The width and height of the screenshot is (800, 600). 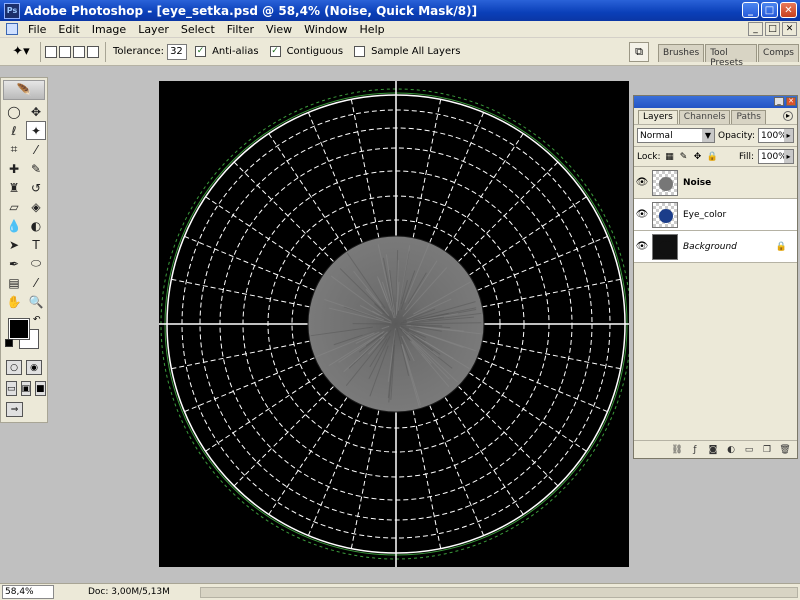 What do you see at coordinates (736, 136) in the screenshot?
I see `opacity-label: Opacity:` at bounding box center [736, 136].